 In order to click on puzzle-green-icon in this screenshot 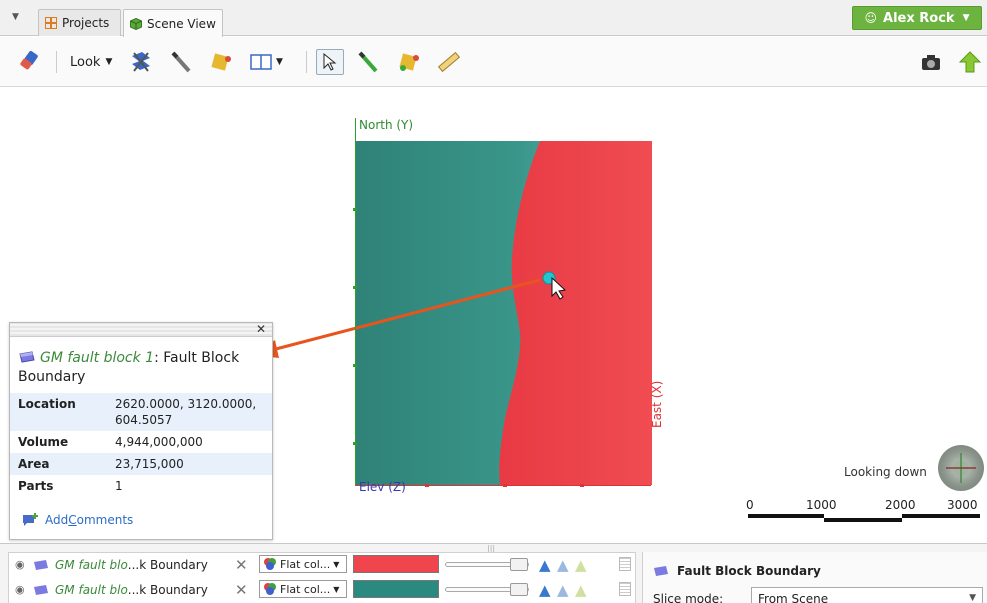, I will do `click(409, 62)`.